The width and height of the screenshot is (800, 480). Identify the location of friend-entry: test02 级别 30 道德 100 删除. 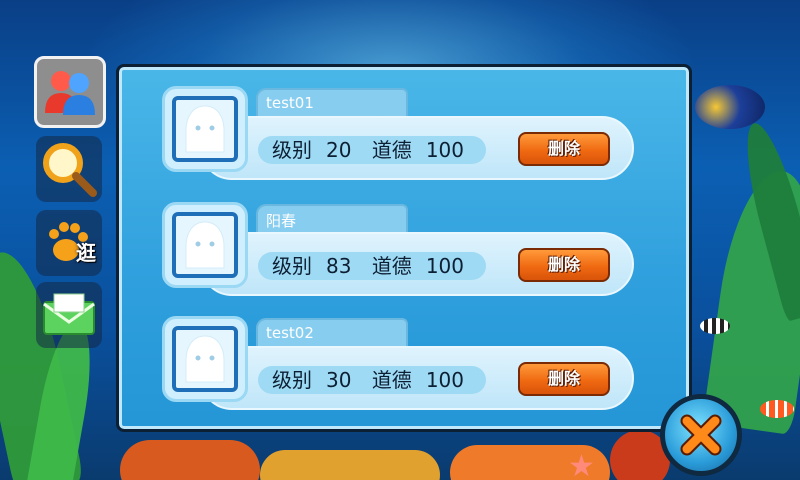
(397, 364).